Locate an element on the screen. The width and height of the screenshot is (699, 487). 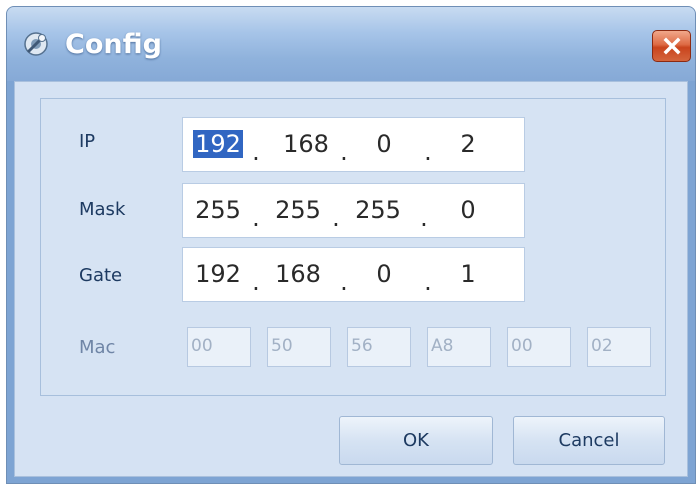
mask-label: Mask is located at coordinates (102, 209).